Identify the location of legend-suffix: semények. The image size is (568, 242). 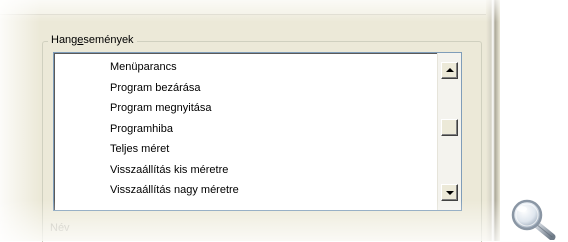
(108, 40).